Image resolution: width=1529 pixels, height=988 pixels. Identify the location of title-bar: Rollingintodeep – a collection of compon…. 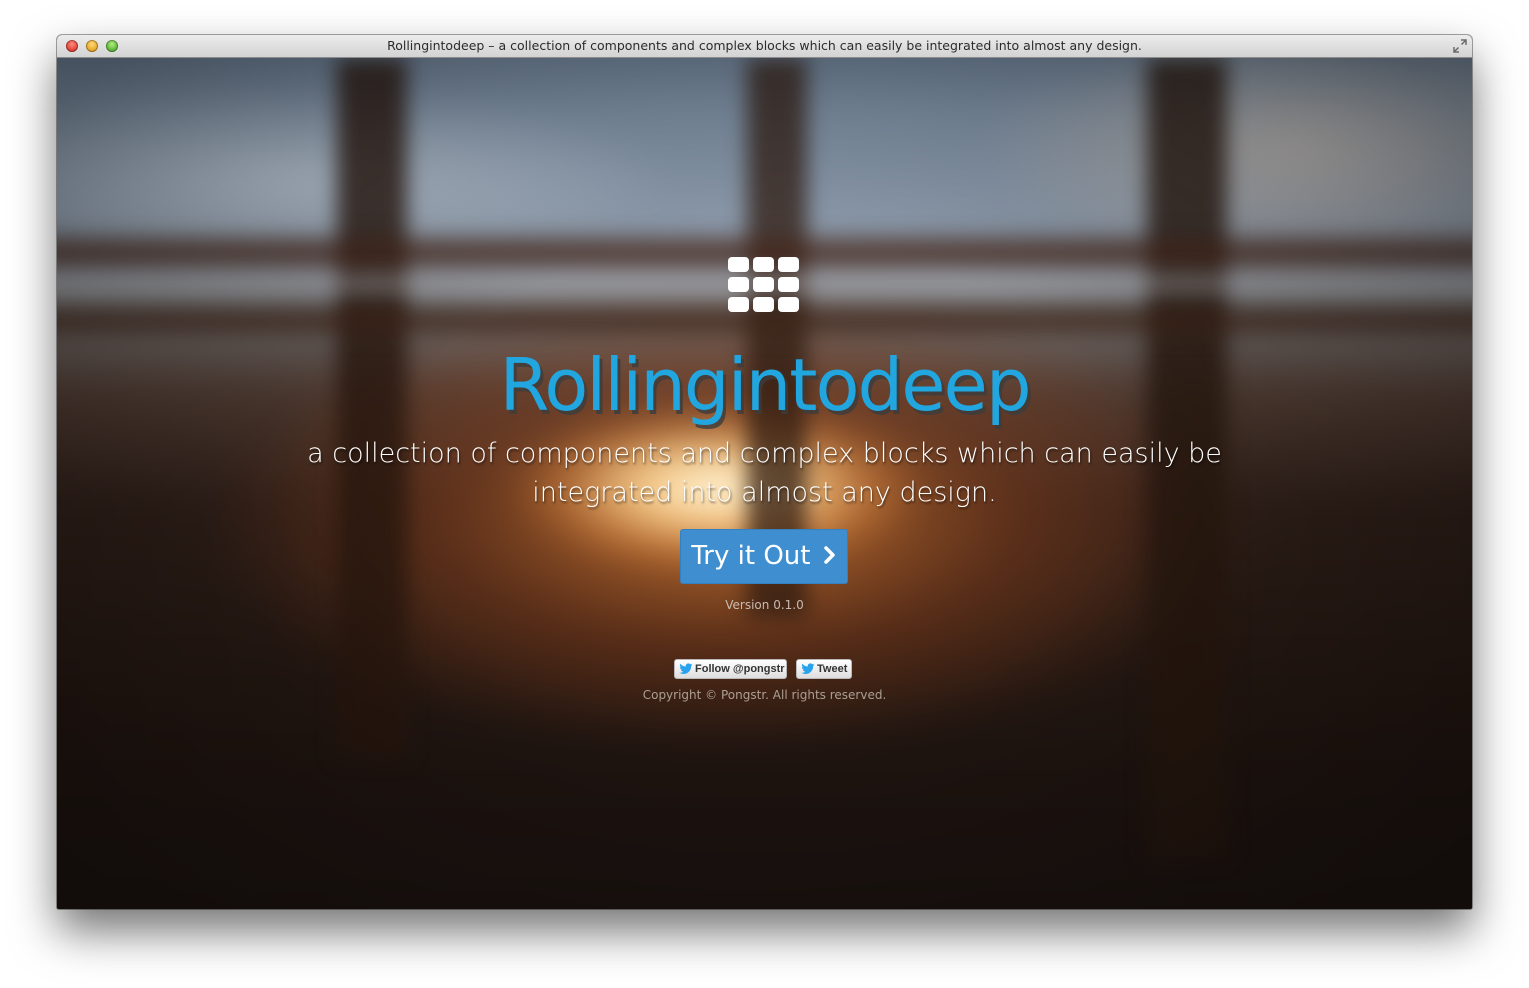
(764, 46).